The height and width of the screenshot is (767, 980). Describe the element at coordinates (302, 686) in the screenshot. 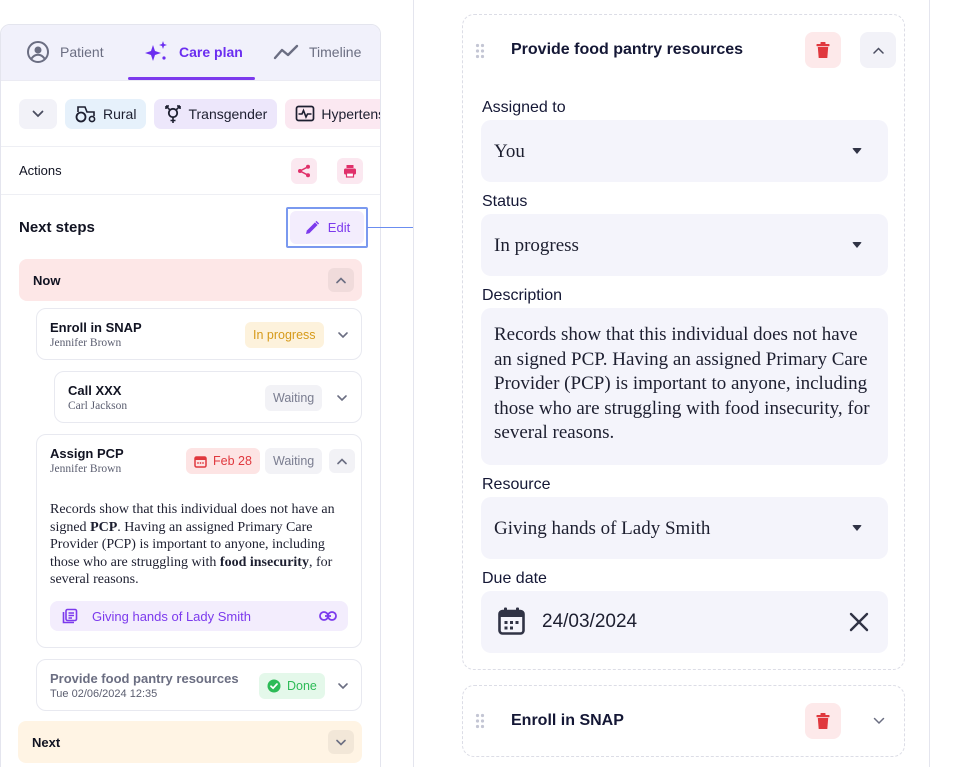

I see `status-text: Done` at that location.